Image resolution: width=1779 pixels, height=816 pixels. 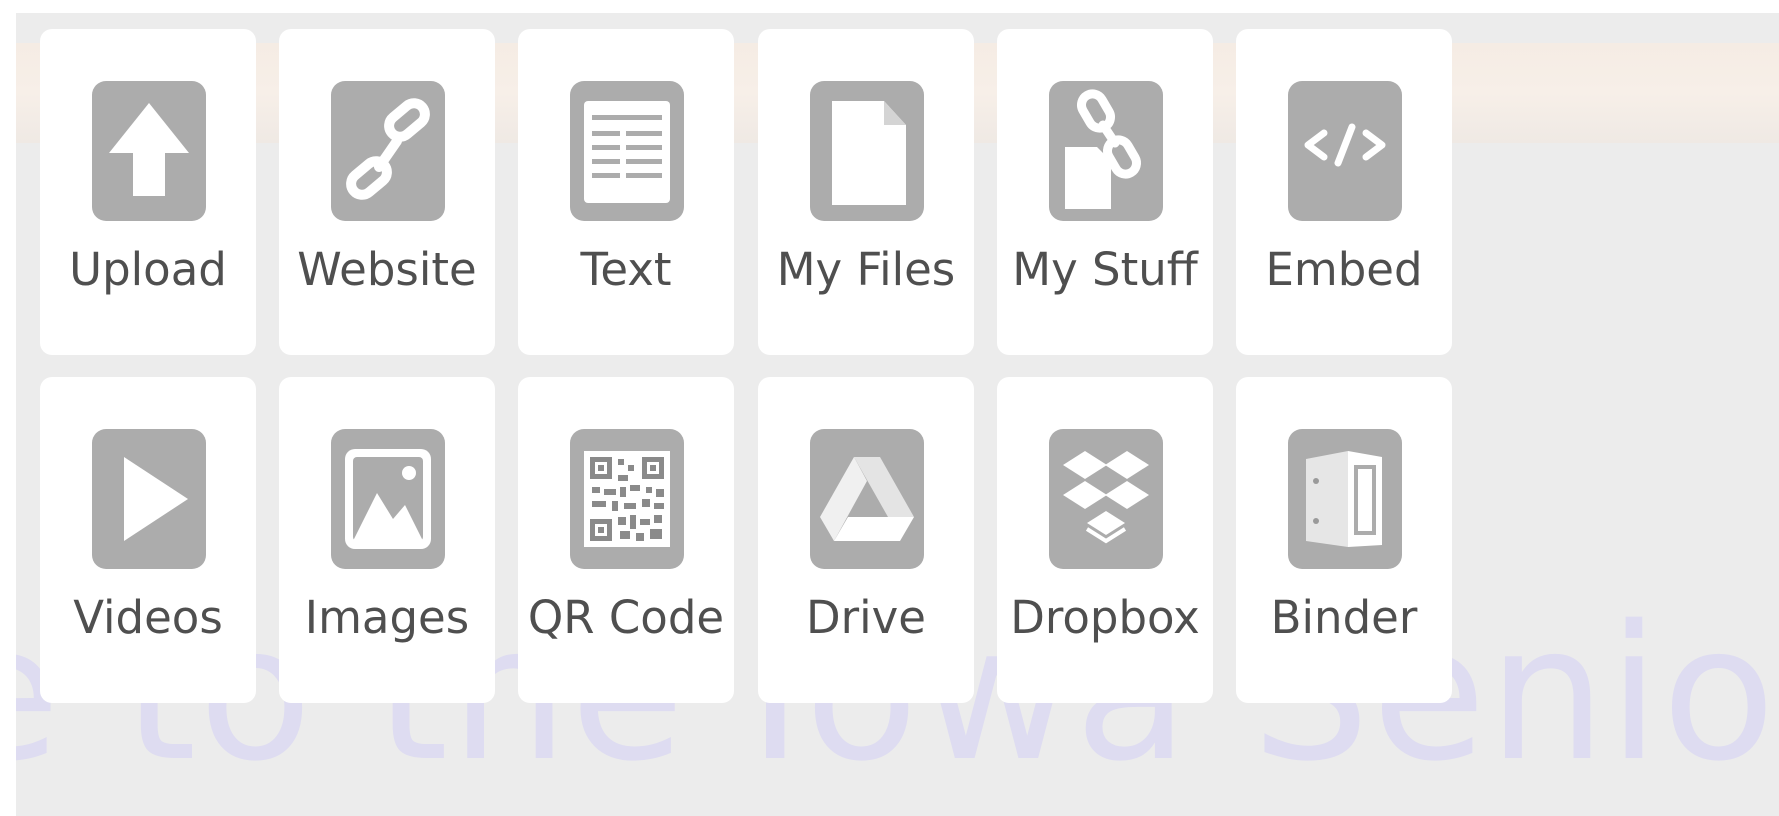 I want to click on code-embed-icon, so click(x=1345, y=151).